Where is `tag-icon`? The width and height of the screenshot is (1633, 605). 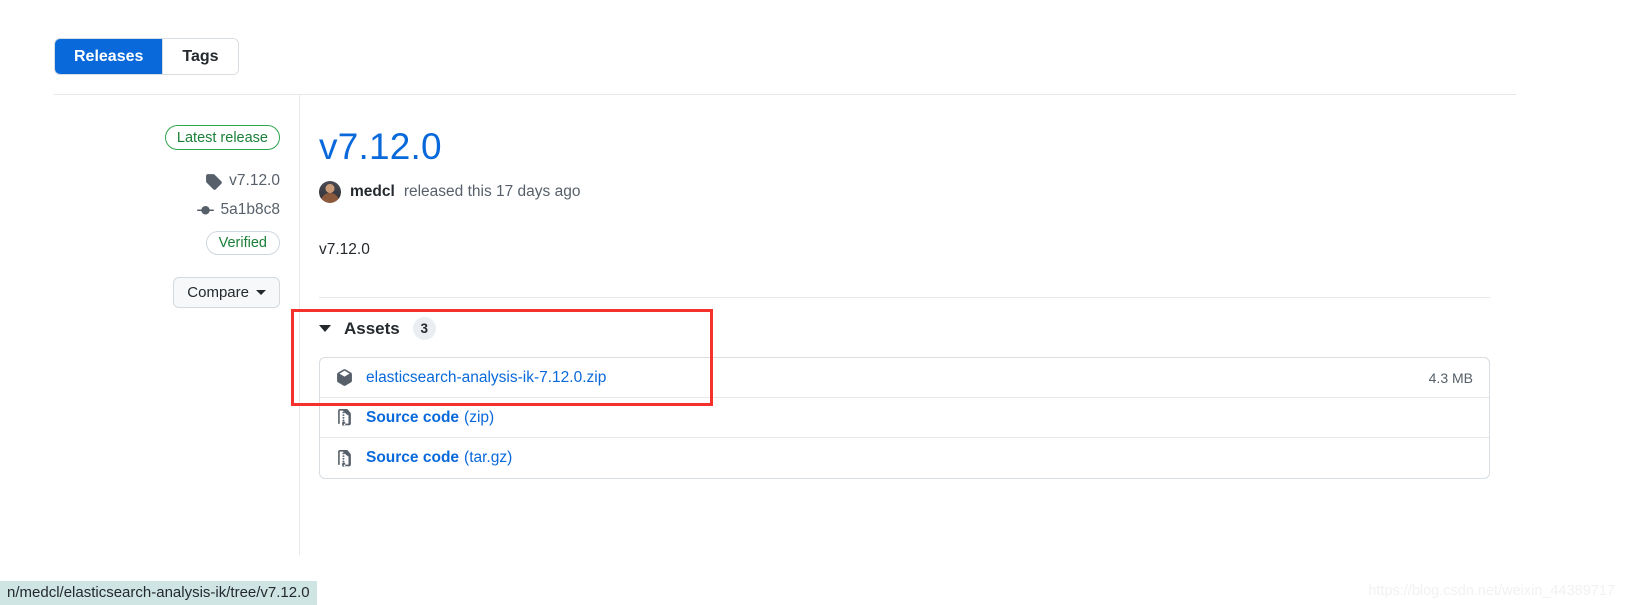 tag-icon is located at coordinates (213, 181).